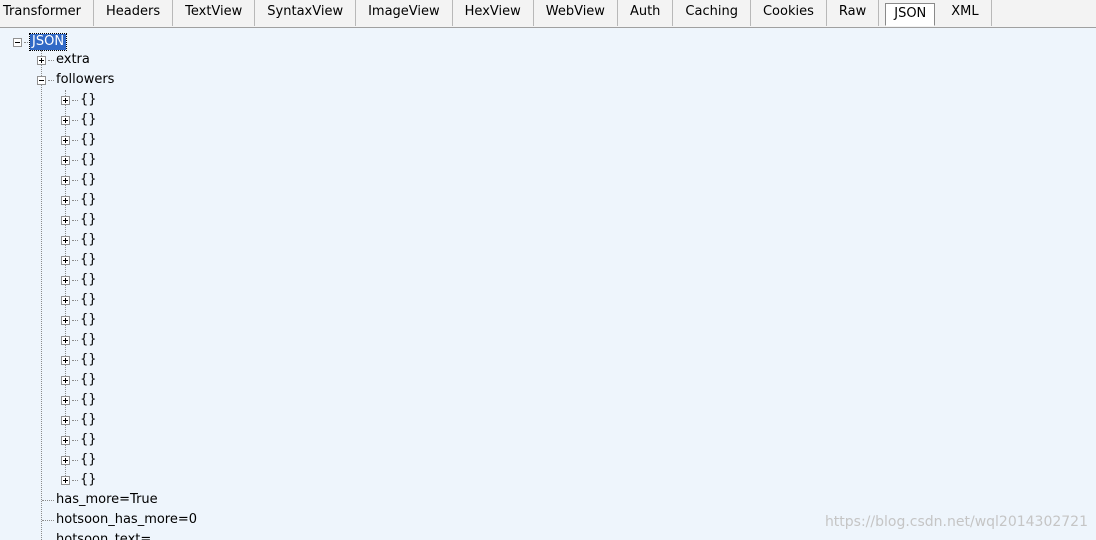  I want to click on tab-webview: WebView, so click(576, 13).